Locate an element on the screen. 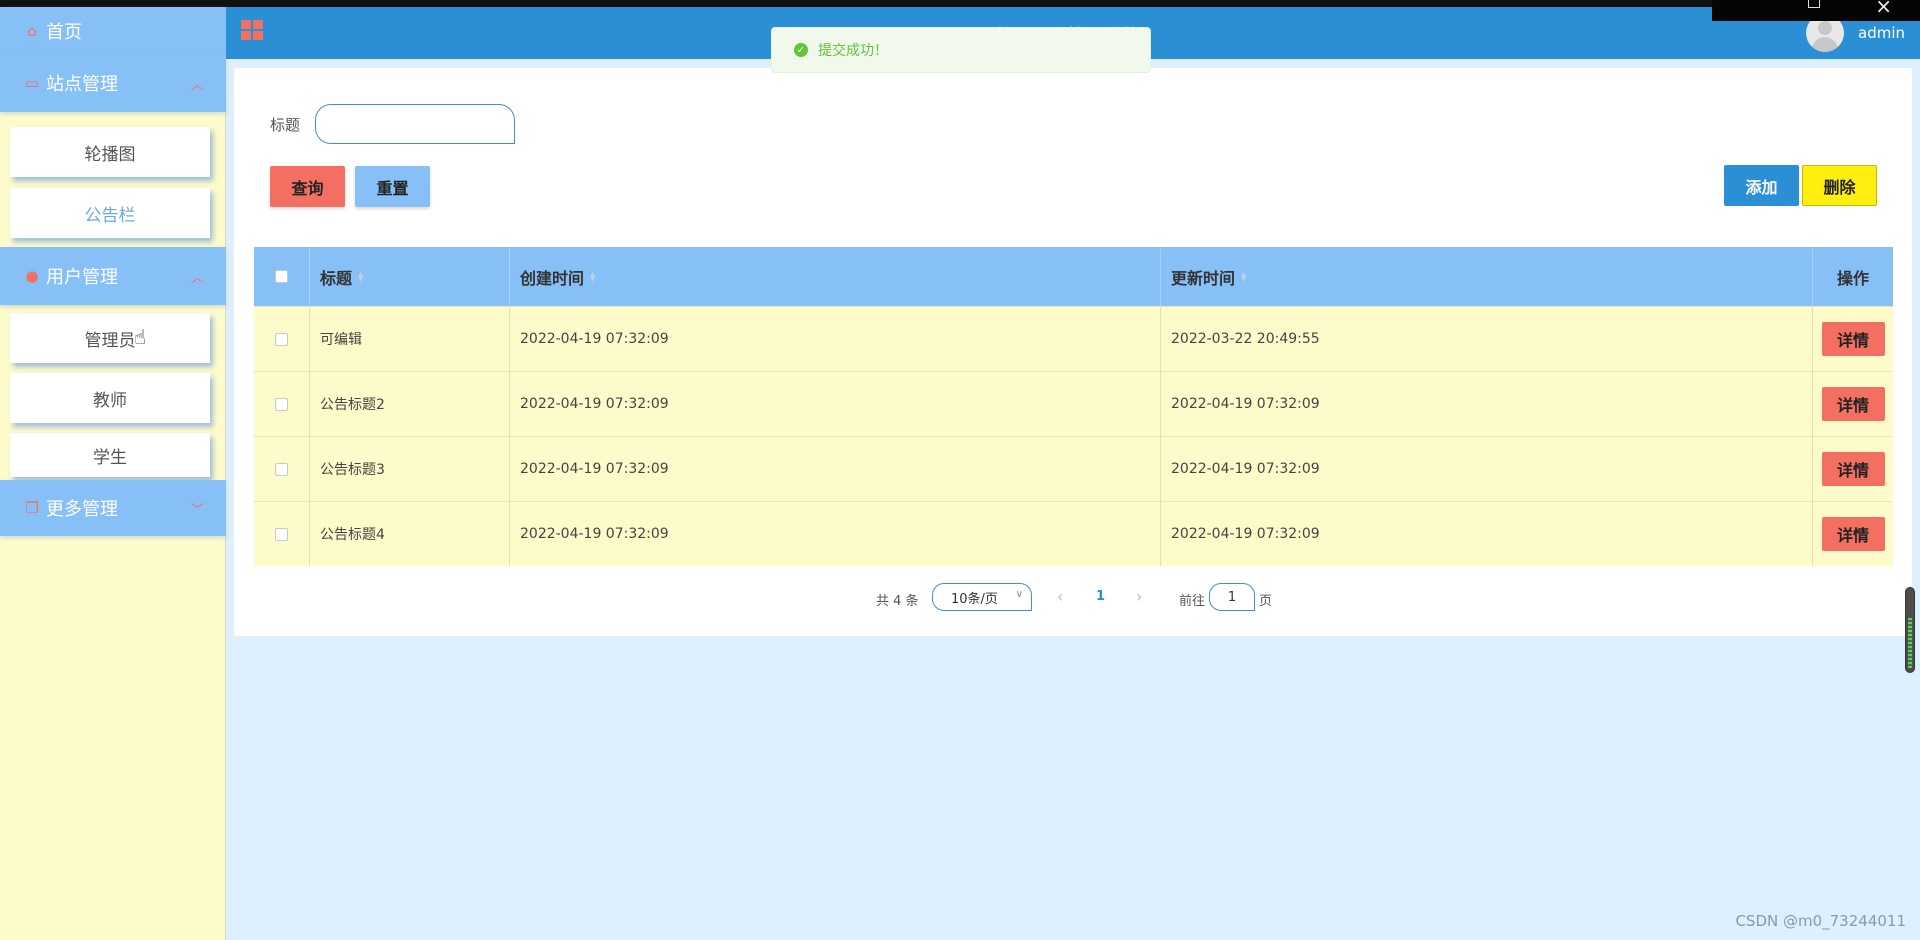 The image size is (1920, 940). sidebar-group-more: ❐ 更多管理 ﹀ is located at coordinates (113, 508).